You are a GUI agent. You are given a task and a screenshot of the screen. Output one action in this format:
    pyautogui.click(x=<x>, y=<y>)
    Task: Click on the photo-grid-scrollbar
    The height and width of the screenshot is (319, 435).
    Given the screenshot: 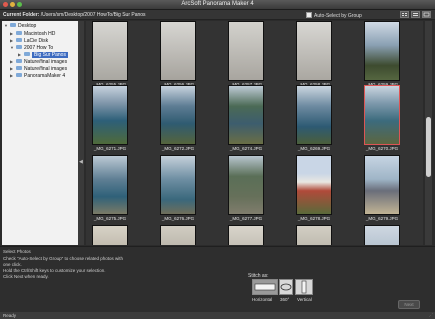 What is the action you would take?
    pyautogui.click(x=428, y=133)
    